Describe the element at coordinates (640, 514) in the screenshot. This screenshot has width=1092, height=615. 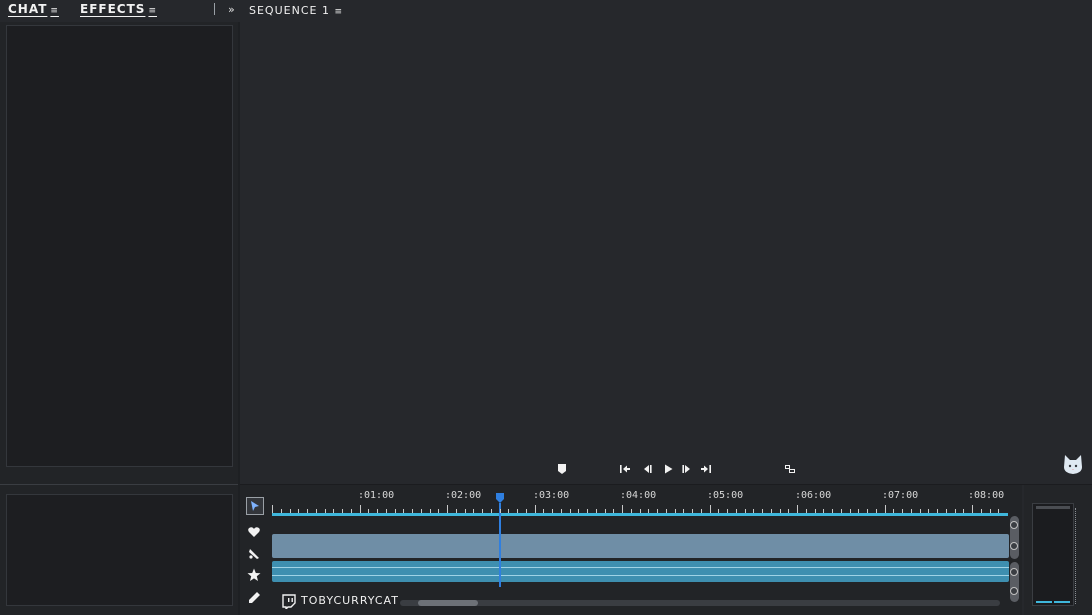
I see `ruler-line` at that location.